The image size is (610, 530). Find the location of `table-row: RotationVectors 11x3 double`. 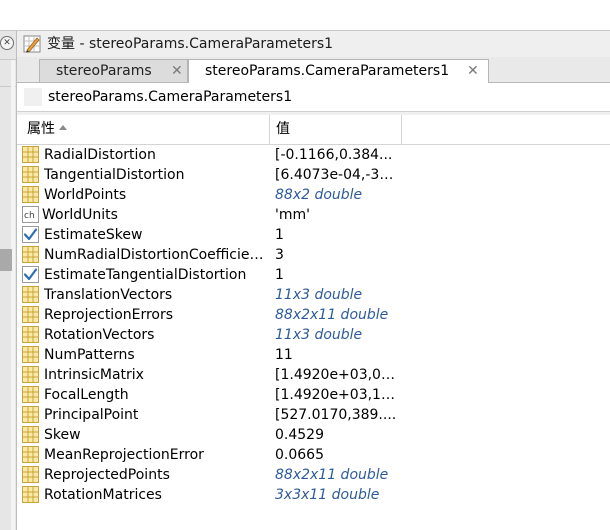

table-row: RotationVectors 11x3 double is located at coordinates (313, 335).